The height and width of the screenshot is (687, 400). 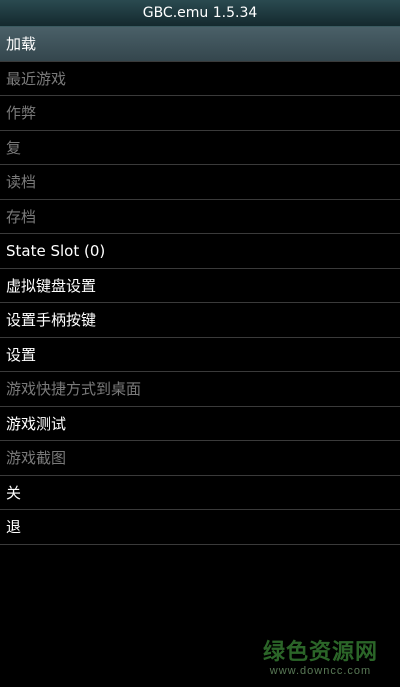 I want to click on menu-item-label: 加载, so click(x=21, y=44).